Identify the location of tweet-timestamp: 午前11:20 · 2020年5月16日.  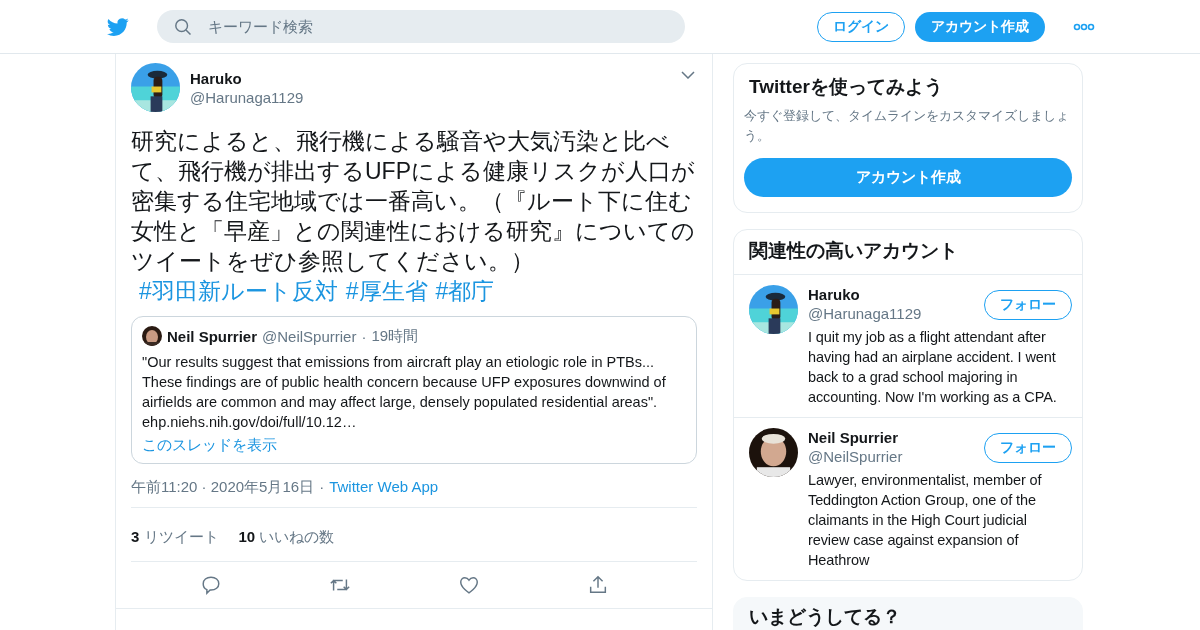
(223, 487).